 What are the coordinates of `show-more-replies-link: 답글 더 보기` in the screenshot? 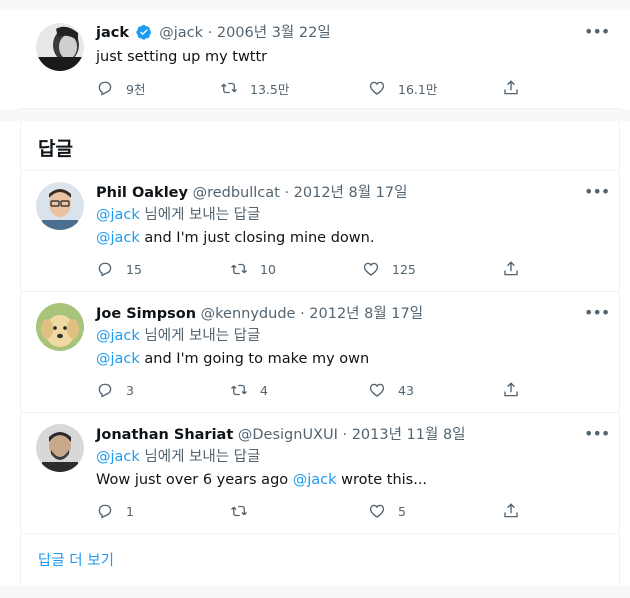 It's located at (76, 559).